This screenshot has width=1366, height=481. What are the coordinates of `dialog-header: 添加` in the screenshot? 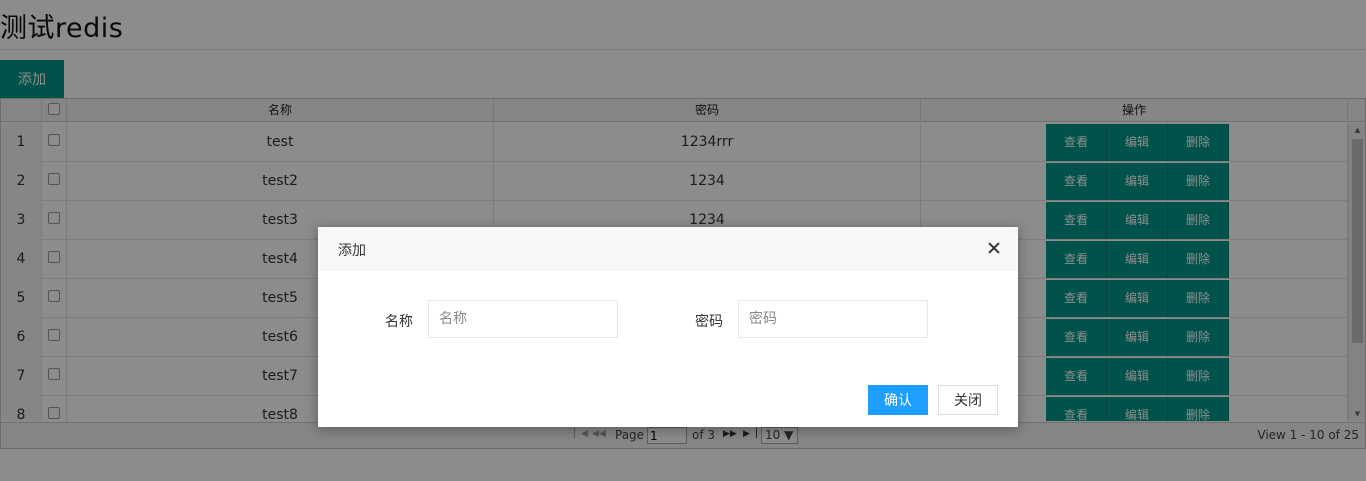 It's located at (668, 248).